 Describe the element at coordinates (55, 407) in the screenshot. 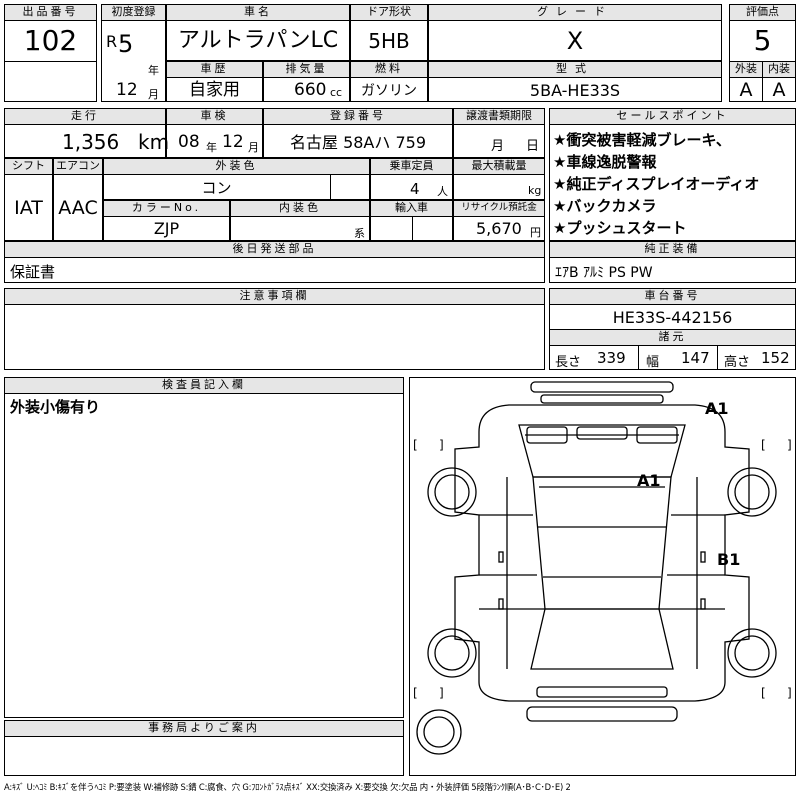

I see `inspector-text: 外装小傷有り` at that location.